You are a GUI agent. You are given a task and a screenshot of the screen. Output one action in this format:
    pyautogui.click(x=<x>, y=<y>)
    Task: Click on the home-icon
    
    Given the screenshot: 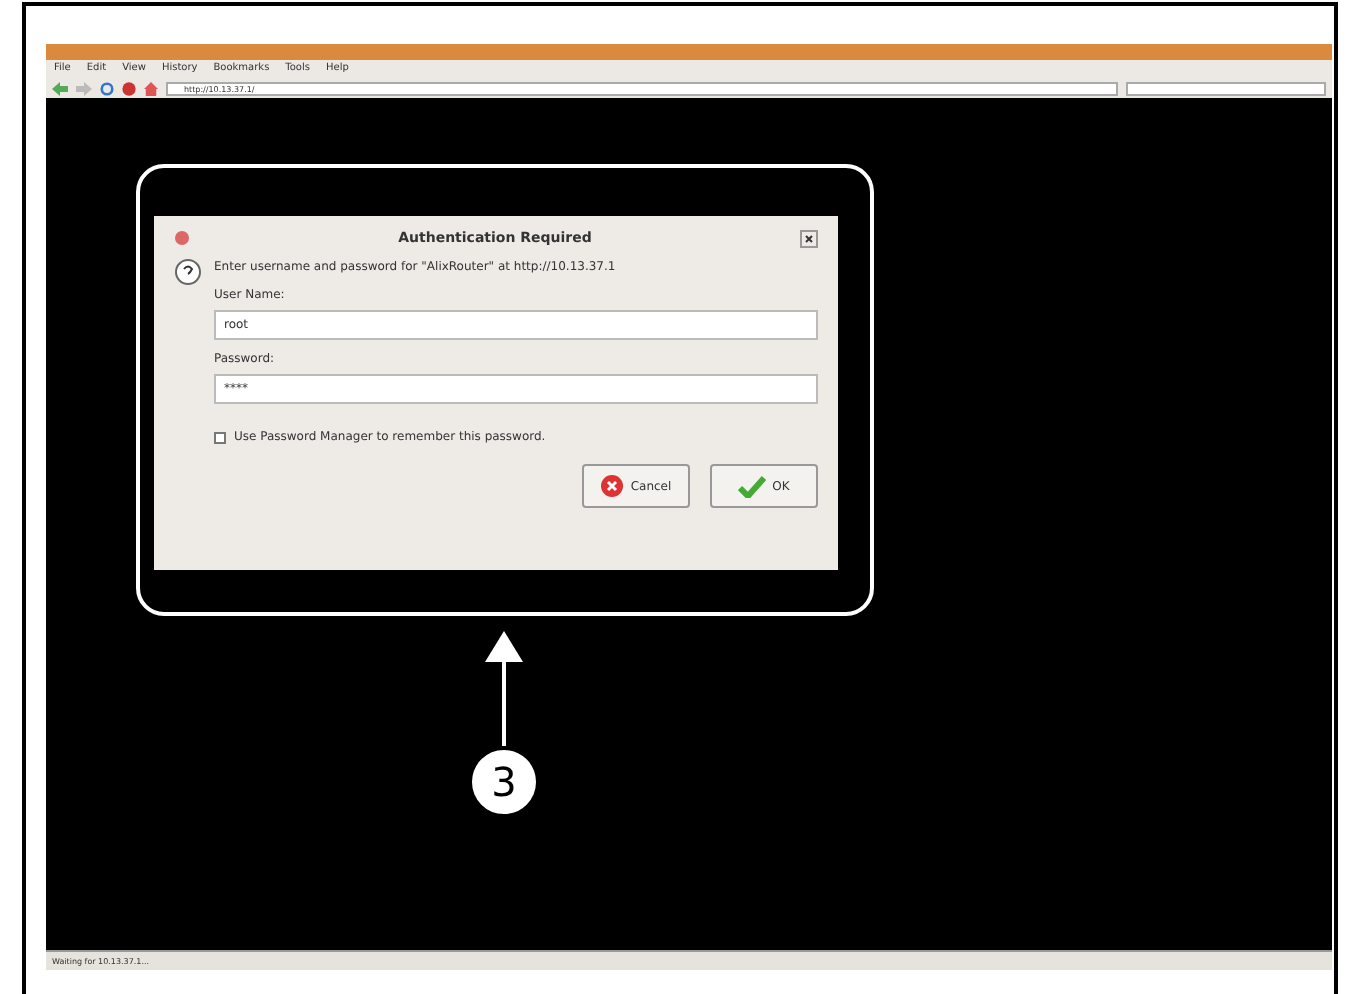 What is the action you would take?
    pyautogui.click(x=151, y=88)
    